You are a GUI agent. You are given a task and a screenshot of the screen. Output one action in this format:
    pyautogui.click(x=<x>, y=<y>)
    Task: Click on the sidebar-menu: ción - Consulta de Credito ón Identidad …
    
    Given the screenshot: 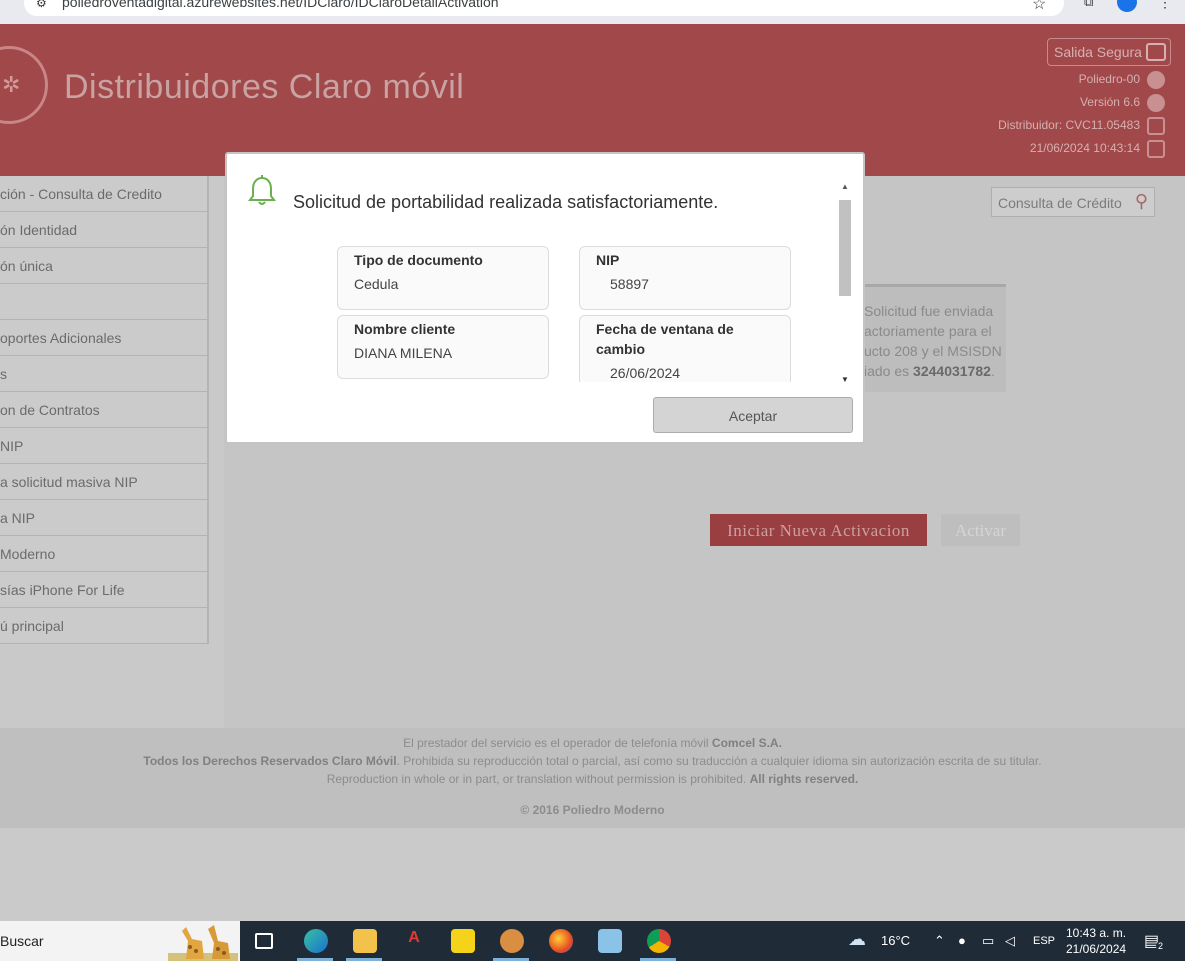 What is the action you would take?
    pyautogui.click(x=105, y=410)
    